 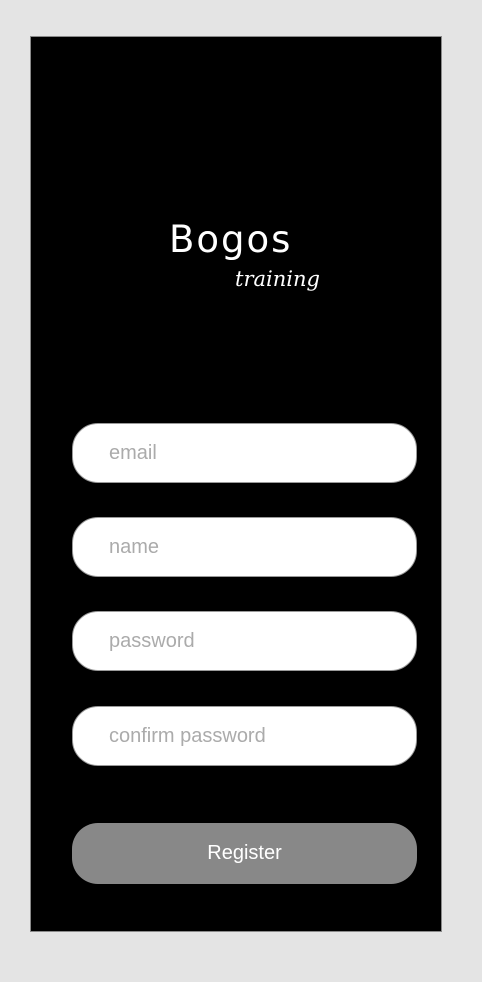 I want to click on brand-subtitle: training, so click(x=277, y=279).